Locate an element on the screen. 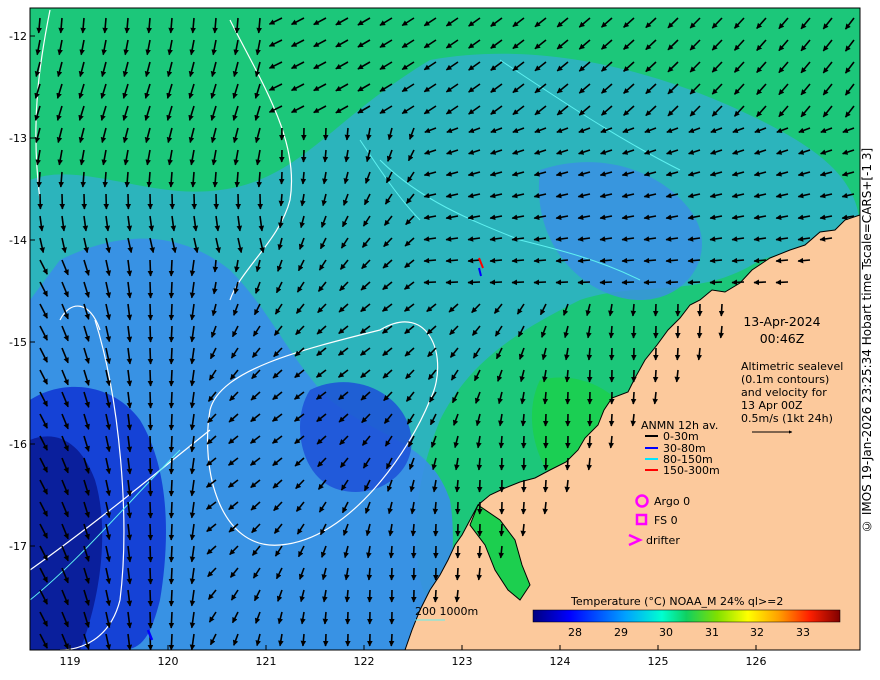 This screenshot has width=880, height=680. lon-label: 119 is located at coordinates (70, 661).